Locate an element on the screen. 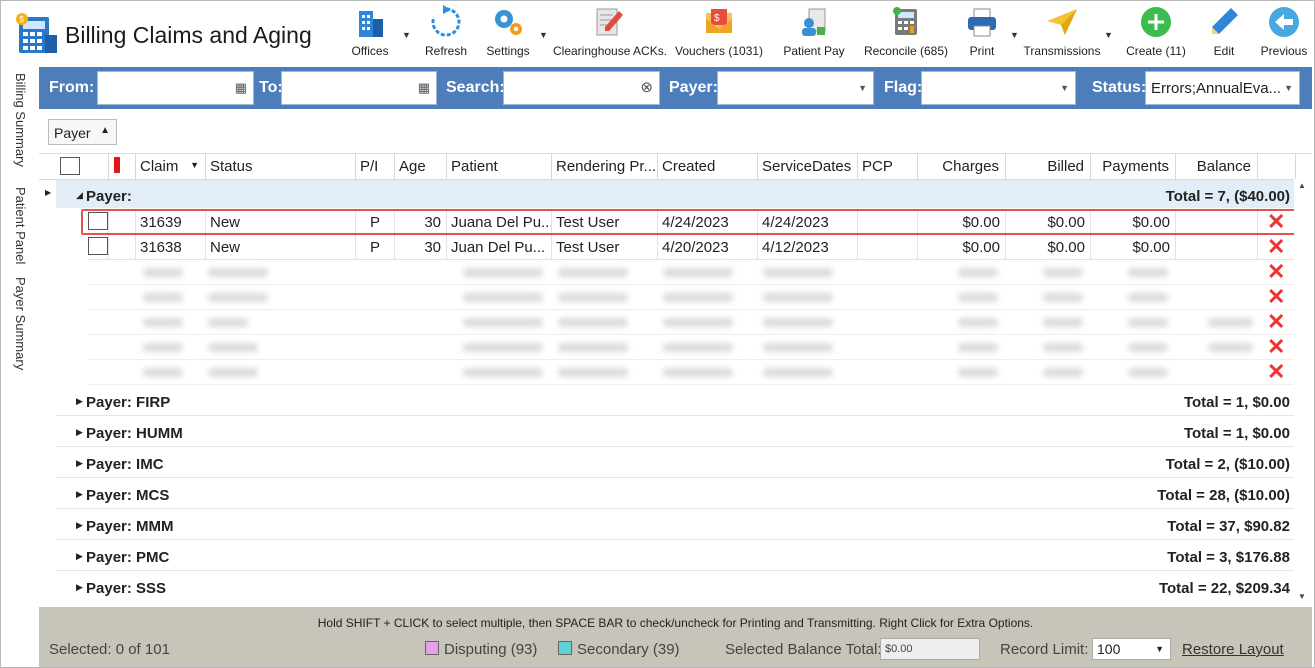 The image size is (1315, 668). group-row-open: ◢ Payer: Total = 7, ($40.00) is located at coordinates (676, 194).